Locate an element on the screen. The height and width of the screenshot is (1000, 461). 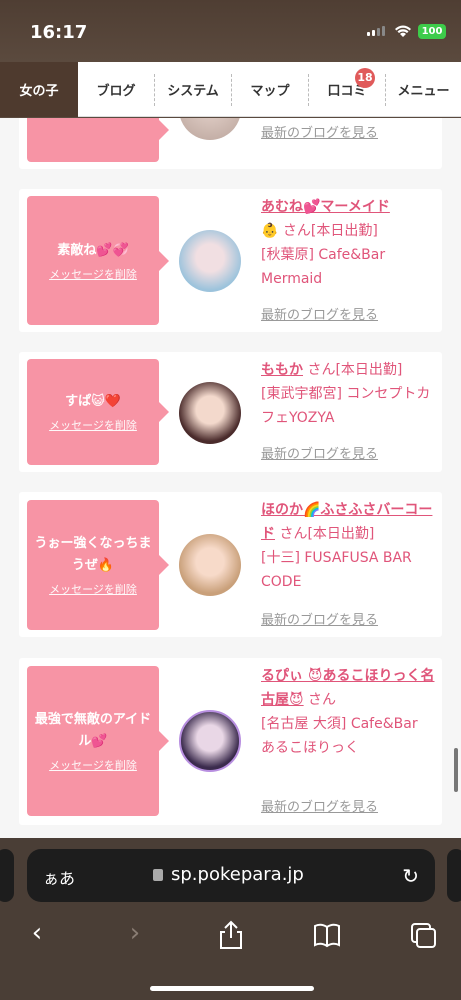
shop-name: [秋葉原] Cafe&Bar Mermaid is located at coordinates (323, 267).